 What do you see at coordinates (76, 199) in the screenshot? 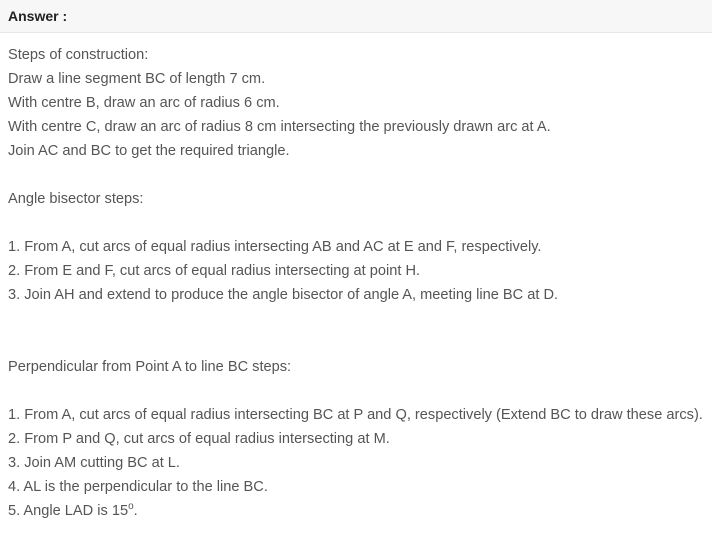
I see `bisector-heading: Angle bisector steps:` at bounding box center [76, 199].